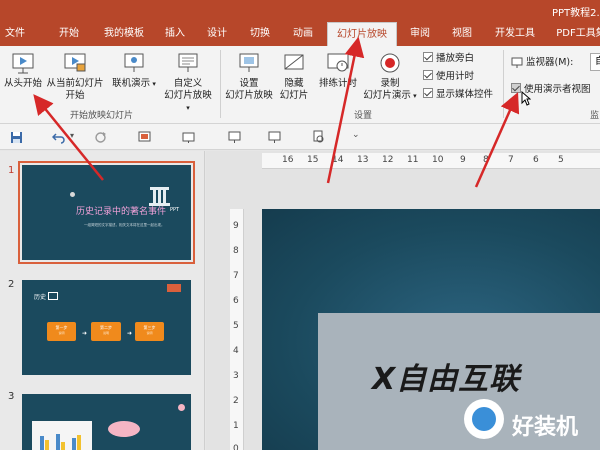 This screenshot has width=600, height=450. I want to click on record-icon, so click(390, 63).